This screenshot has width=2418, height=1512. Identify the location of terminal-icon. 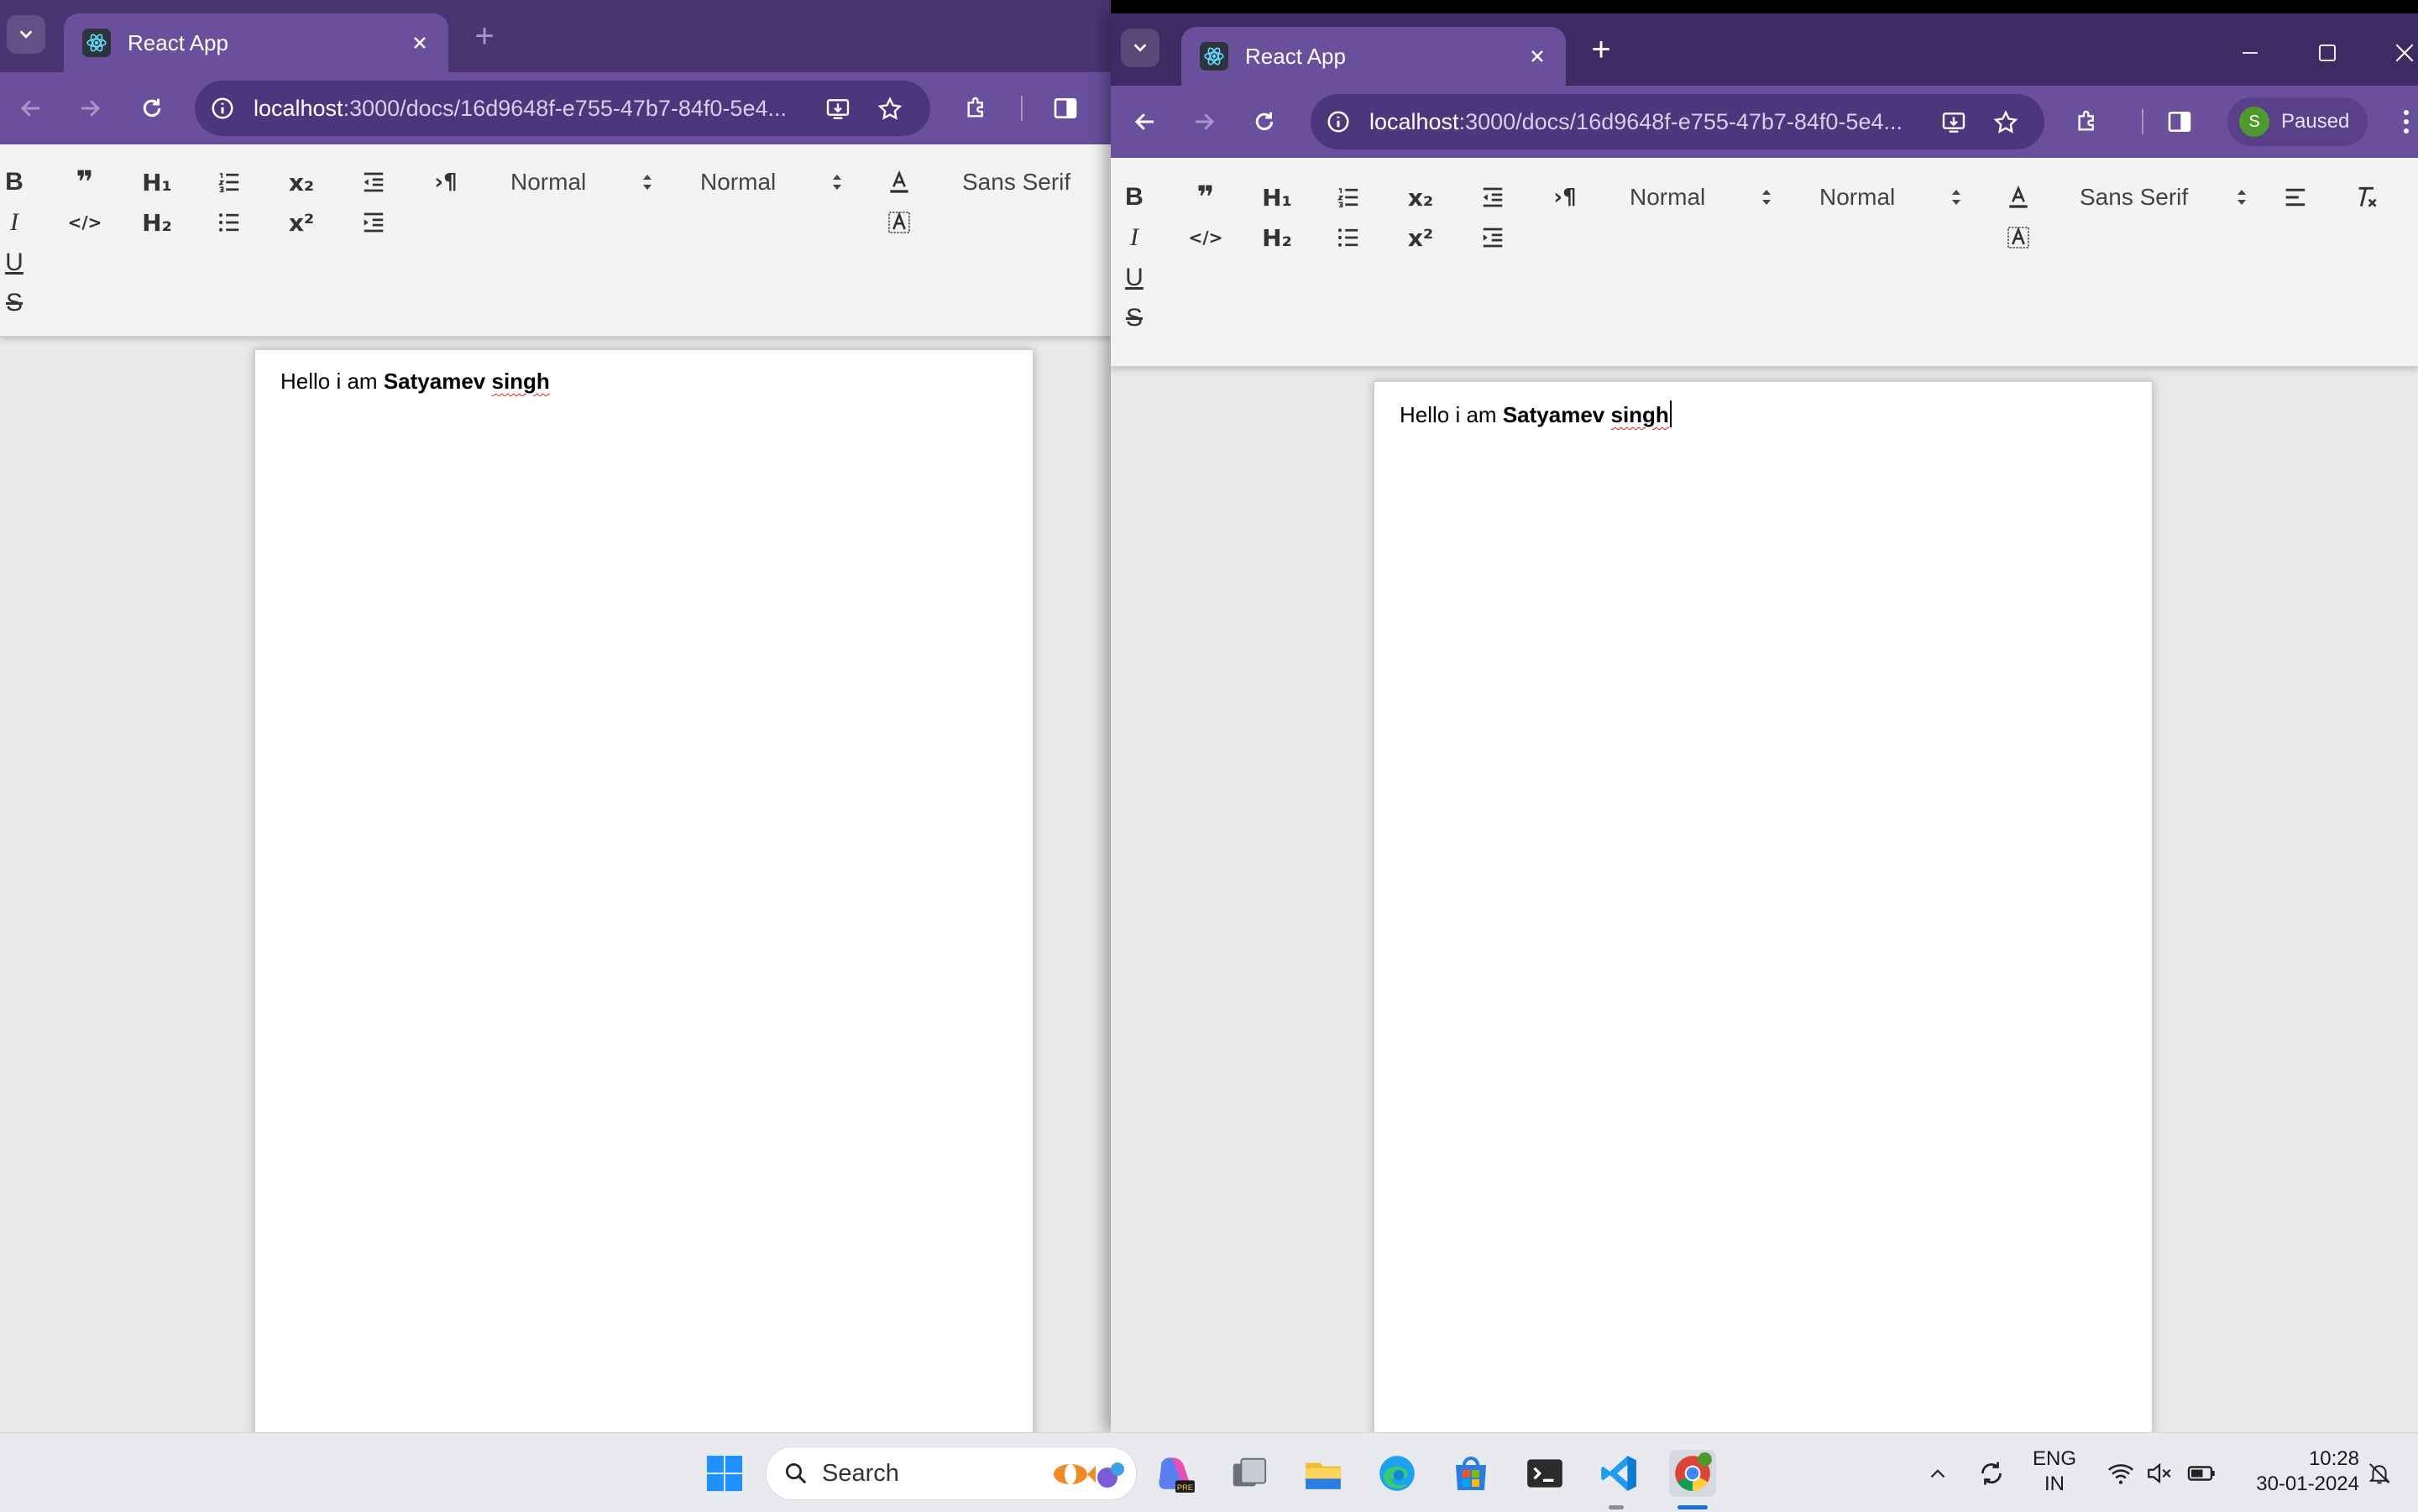
(1544, 1473).